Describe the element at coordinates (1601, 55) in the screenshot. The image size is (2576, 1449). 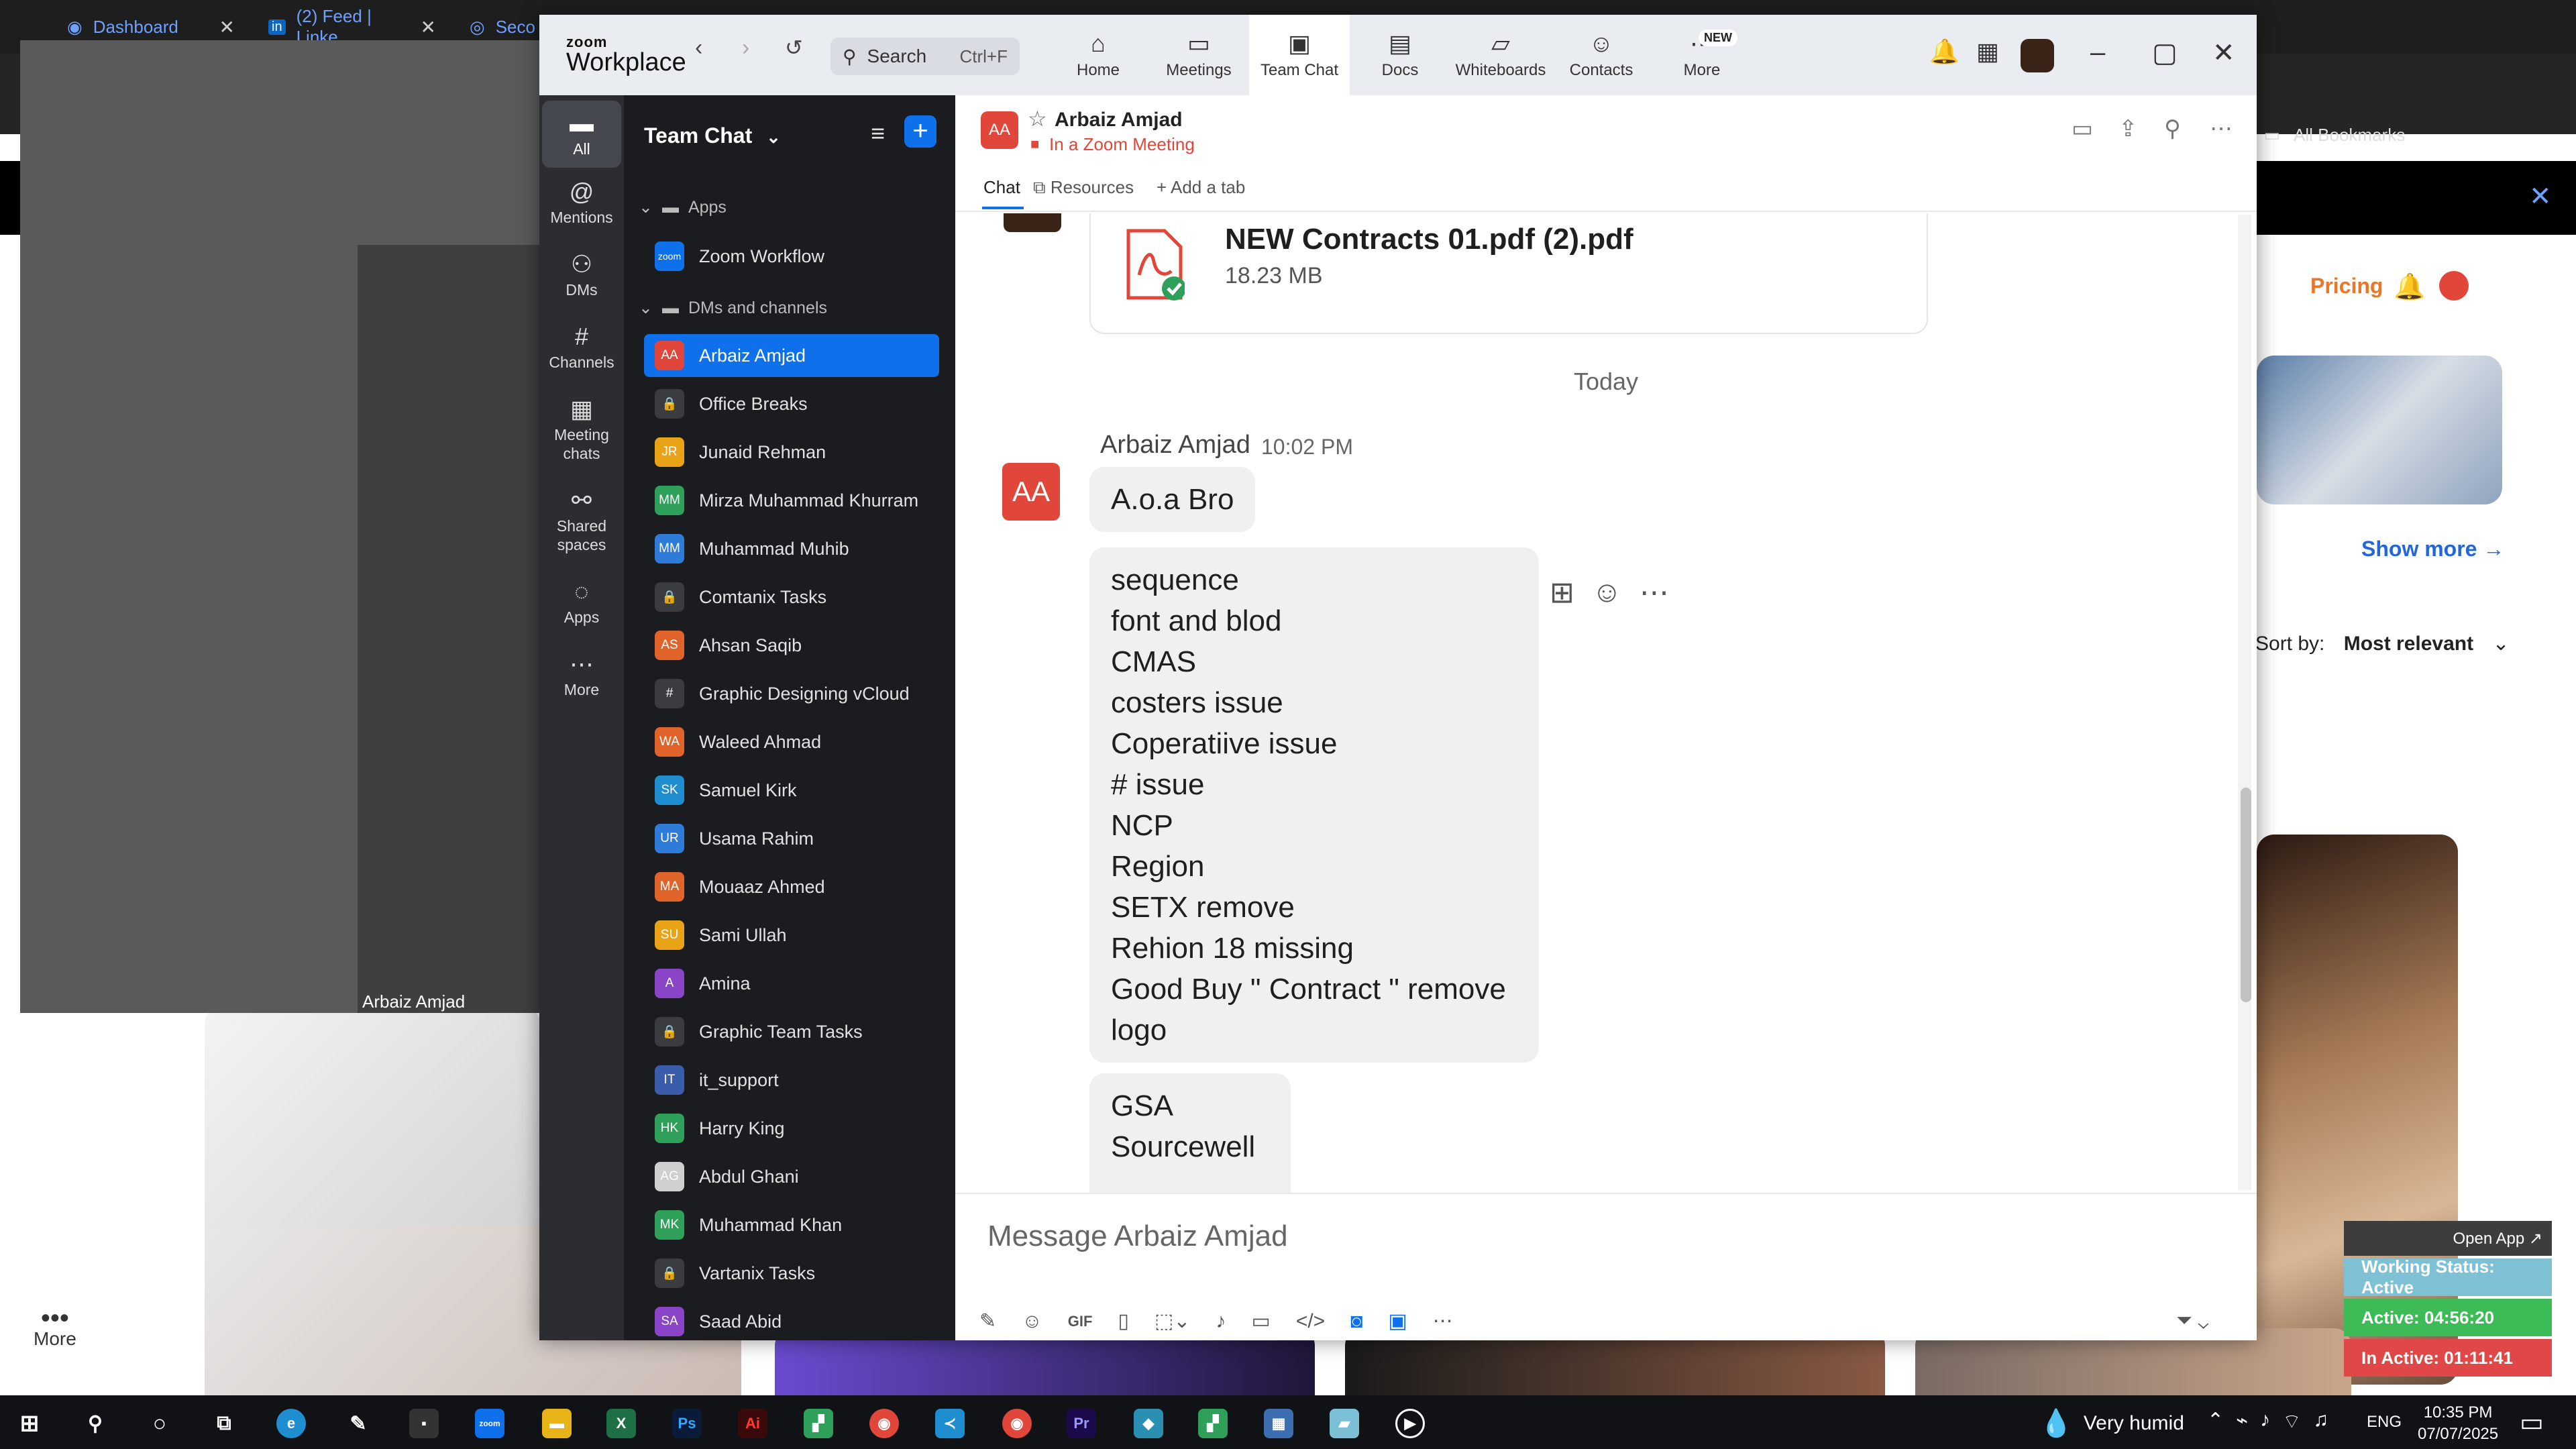
I see `tab-contacts: ☺ Contacts` at that location.